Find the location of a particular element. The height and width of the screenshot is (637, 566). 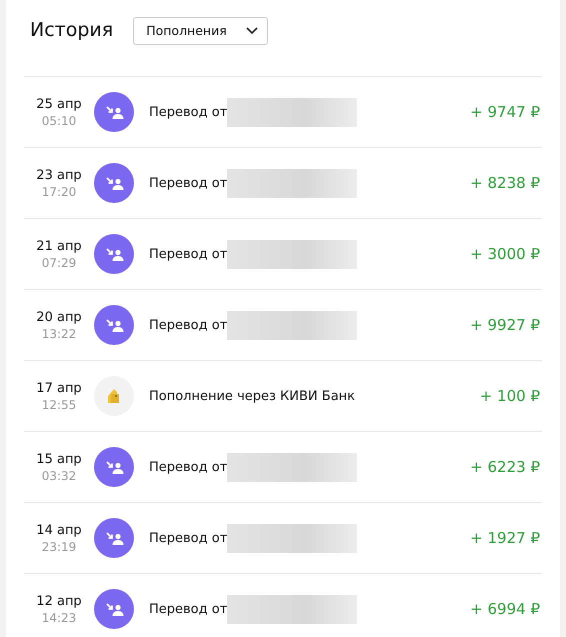

operation-amount: + 6994 ₽ is located at coordinates (505, 609).